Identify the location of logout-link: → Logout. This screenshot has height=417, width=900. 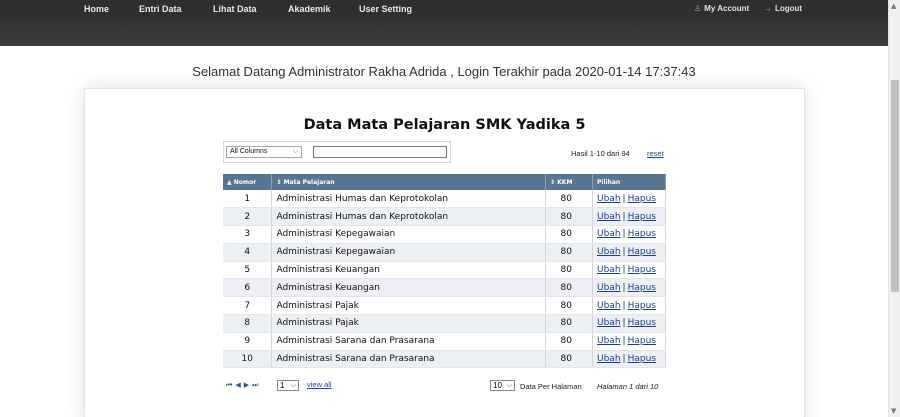
(783, 8).